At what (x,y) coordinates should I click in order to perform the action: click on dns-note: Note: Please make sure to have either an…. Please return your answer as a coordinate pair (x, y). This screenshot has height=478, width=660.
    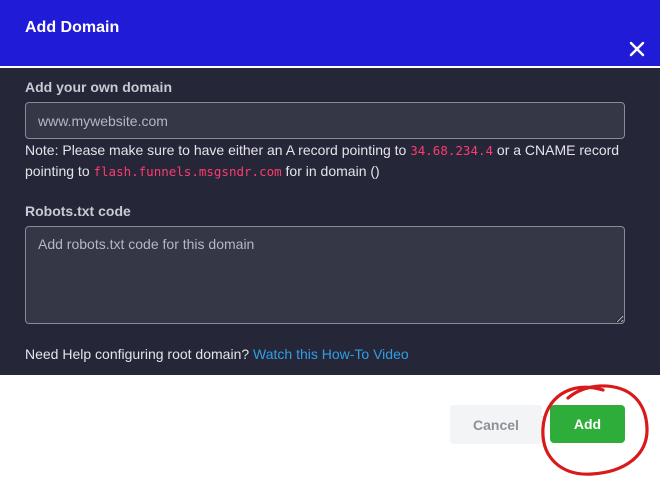
    Looking at the image, I should click on (330, 161).